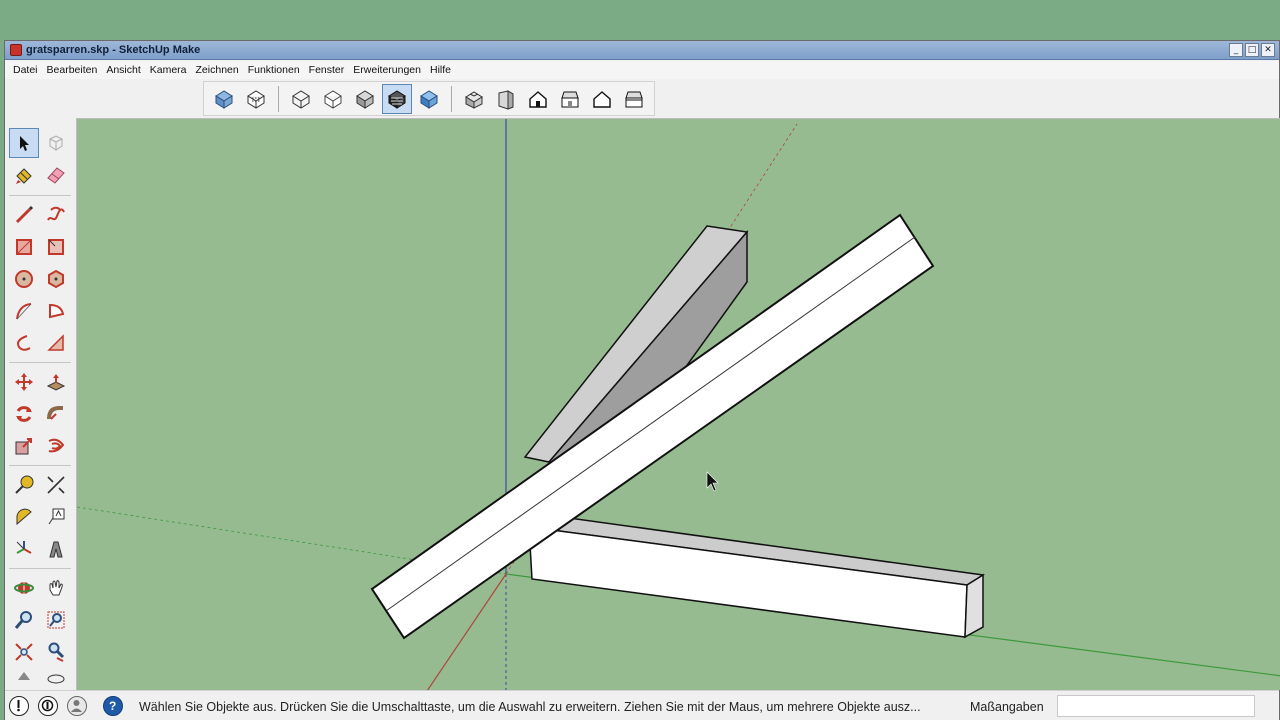  Describe the element at coordinates (256, 99) in the screenshot. I see `back-edges-icon` at that location.